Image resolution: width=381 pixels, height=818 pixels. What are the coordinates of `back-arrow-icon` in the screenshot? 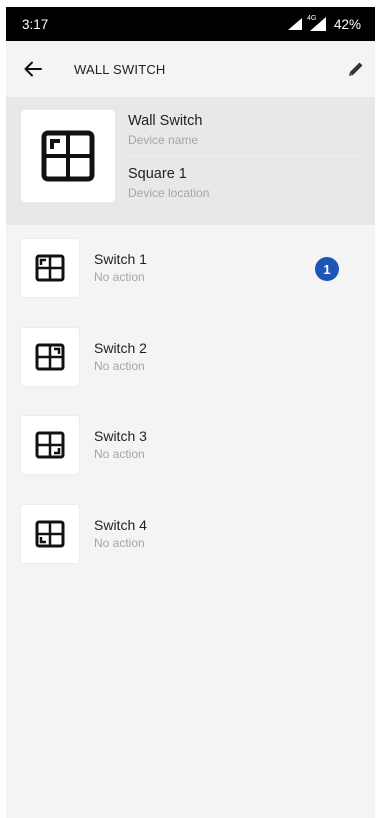 It's located at (33, 69).